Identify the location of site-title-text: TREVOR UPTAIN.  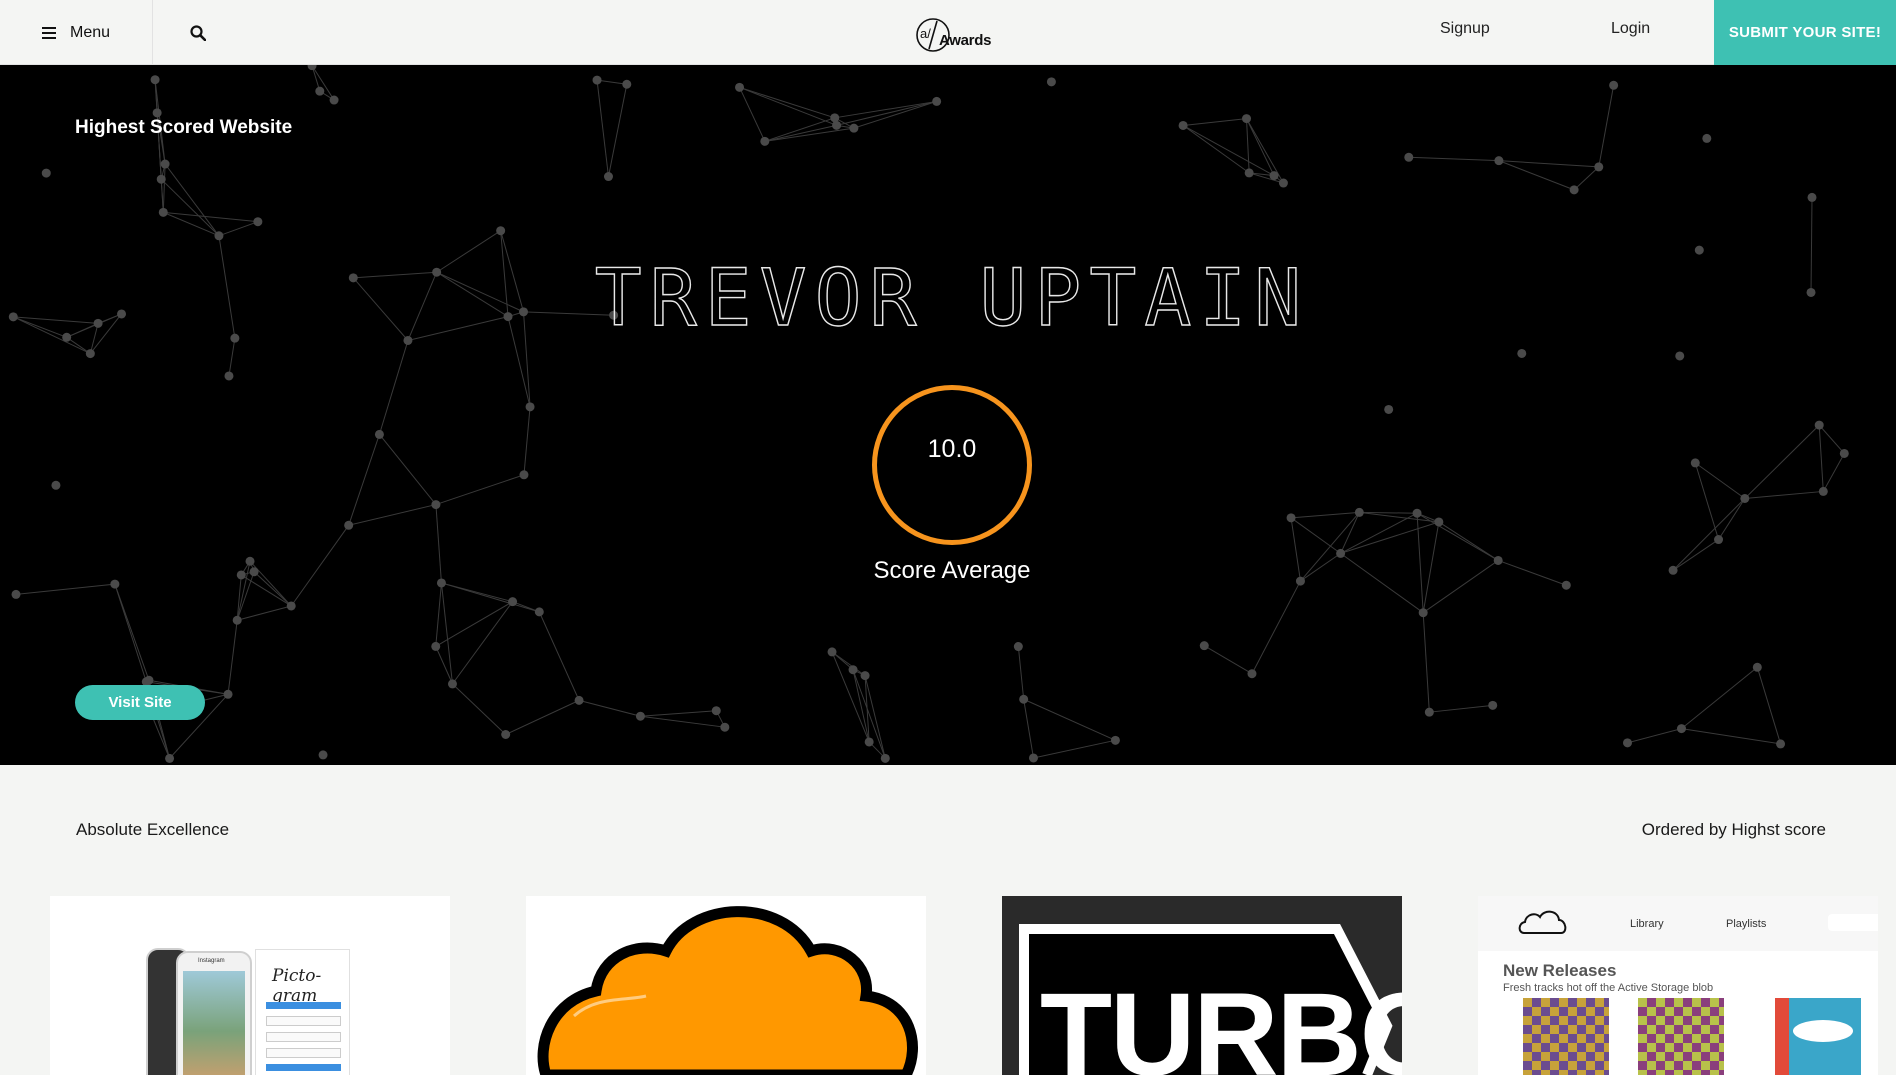
(952, 302).